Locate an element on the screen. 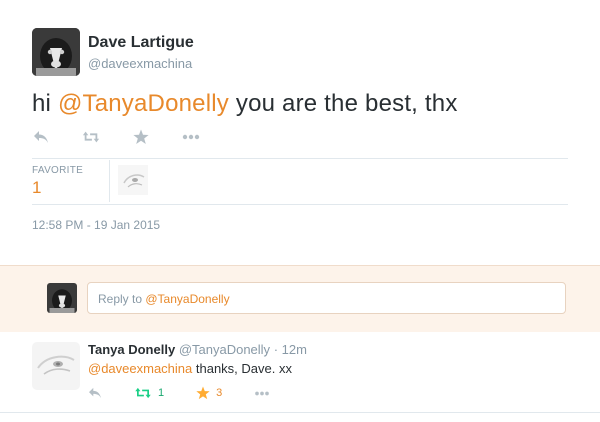 Image resolution: width=600 pixels, height=422 pixels. reply-reply-button is located at coordinates (95, 393).